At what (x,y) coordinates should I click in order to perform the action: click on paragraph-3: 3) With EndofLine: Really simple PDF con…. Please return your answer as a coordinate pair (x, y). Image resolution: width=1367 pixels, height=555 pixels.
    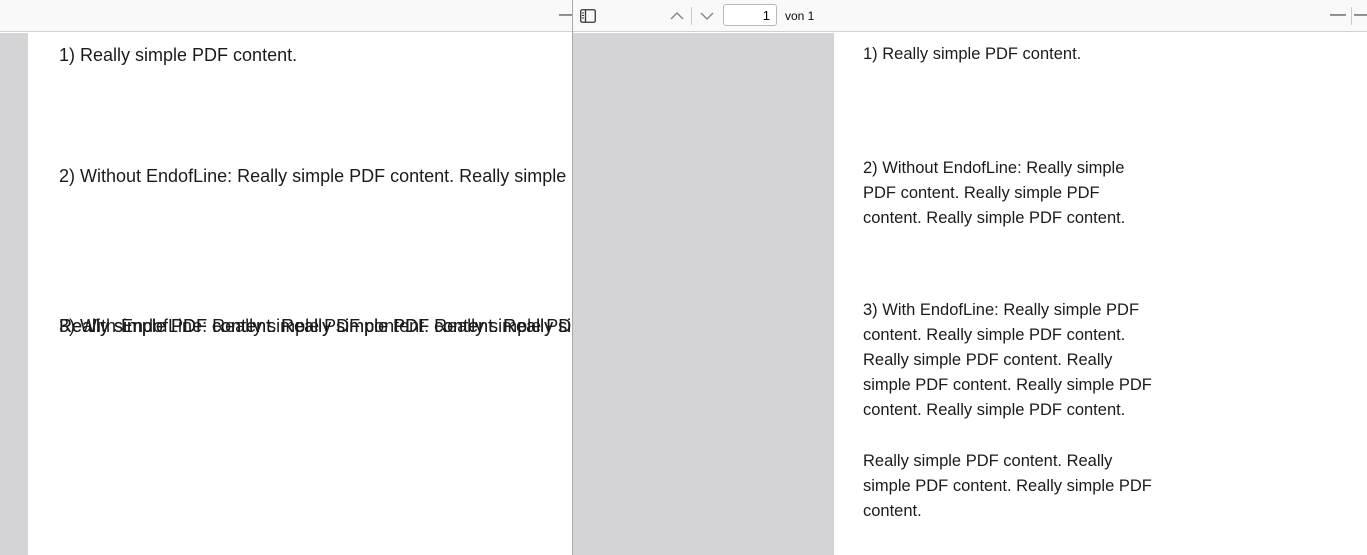
    Looking at the image, I should click on (1007, 360).